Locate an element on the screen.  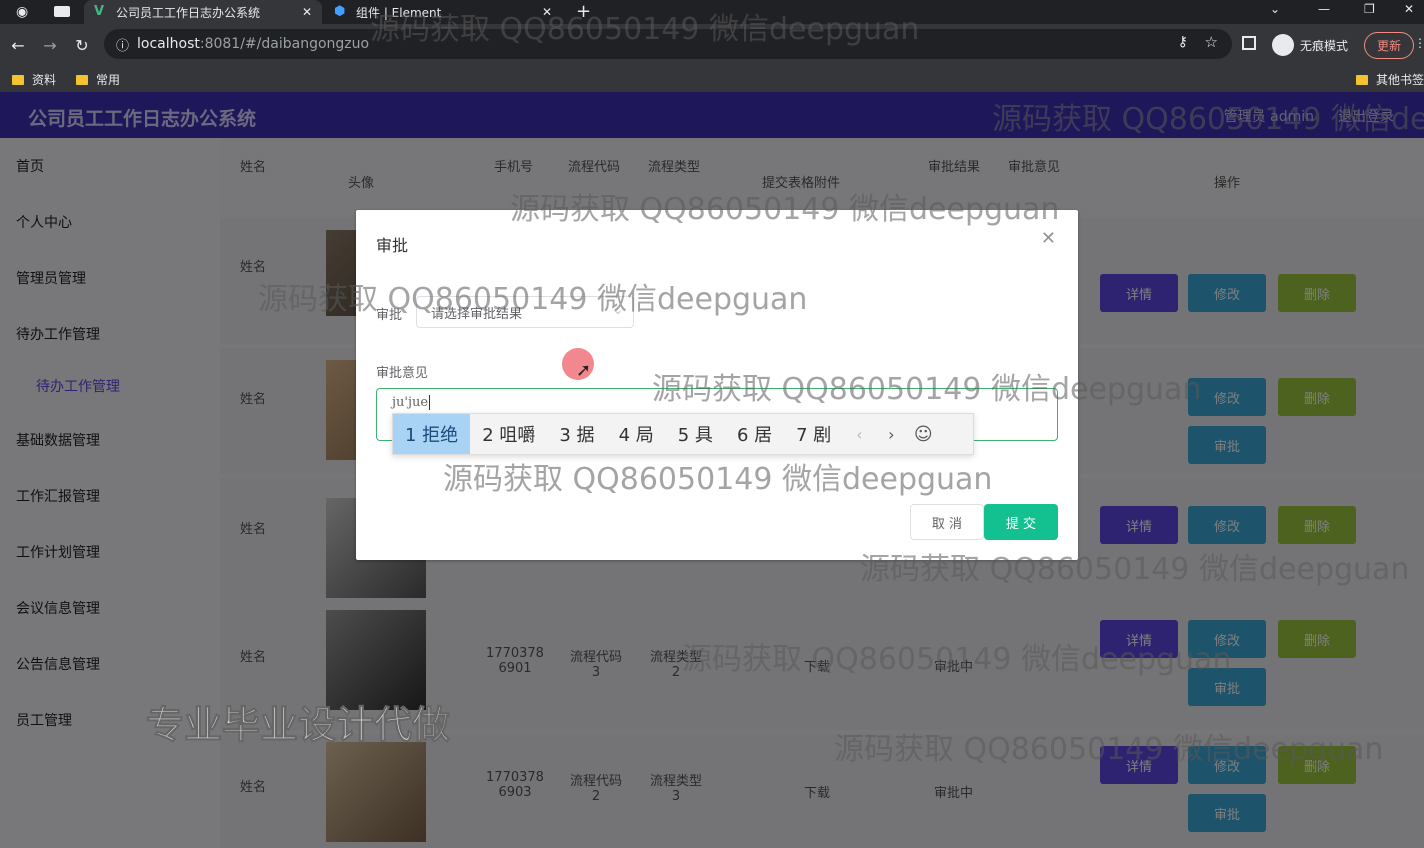
menu-icon: ⋮ is located at coordinates (1419, 43).